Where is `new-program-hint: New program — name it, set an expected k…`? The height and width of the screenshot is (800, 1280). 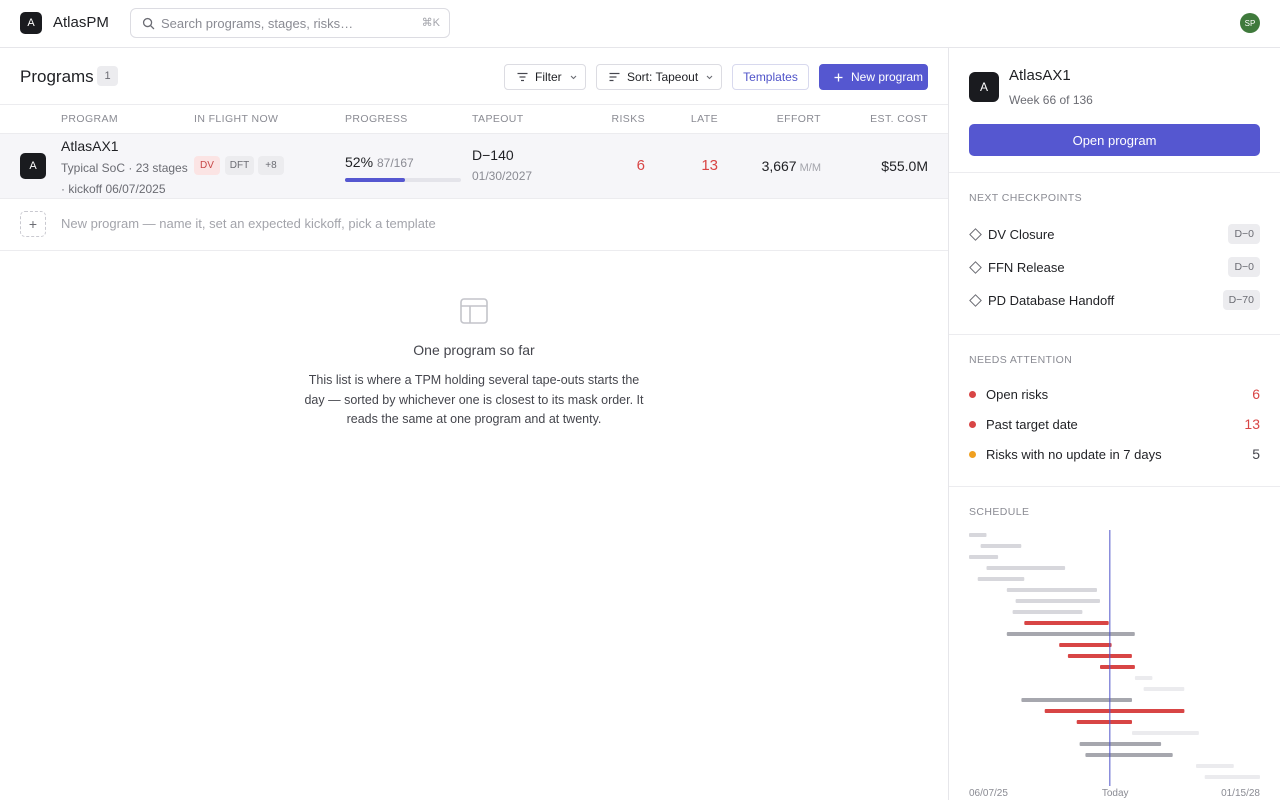 new-program-hint: New program — name it, set an expected k… is located at coordinates (248, 223).